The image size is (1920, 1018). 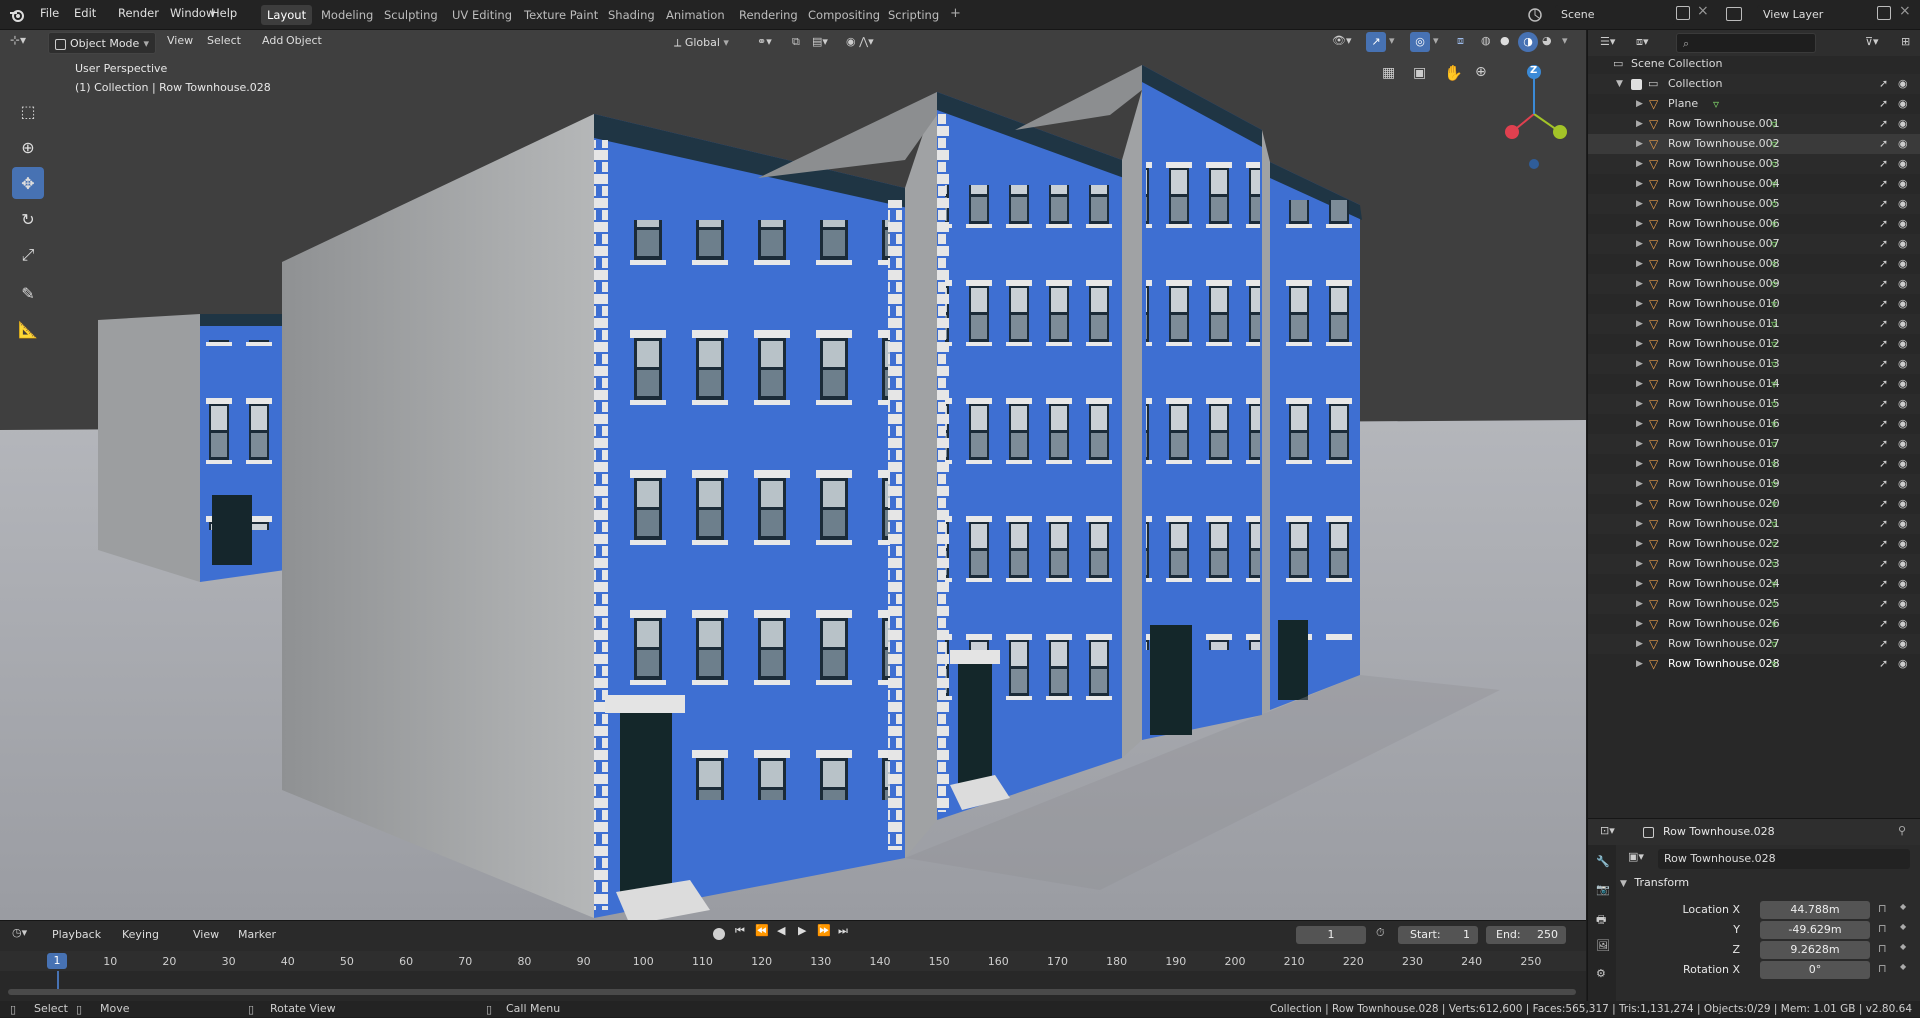 What do you see at coordinates (768, 15) in the screenshot?
I see `tab-rendering: Rendering` at bounding box center [768, 15].